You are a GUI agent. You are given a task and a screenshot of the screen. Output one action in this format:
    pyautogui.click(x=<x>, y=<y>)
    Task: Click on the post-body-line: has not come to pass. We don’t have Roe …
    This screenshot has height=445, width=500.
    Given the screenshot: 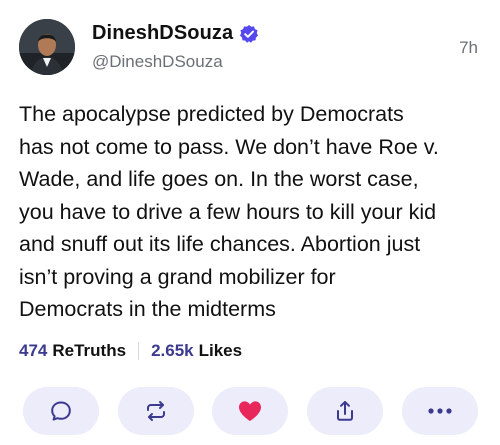 What is the action you would take?
    pyautogui.click(x=229, y=146)
    